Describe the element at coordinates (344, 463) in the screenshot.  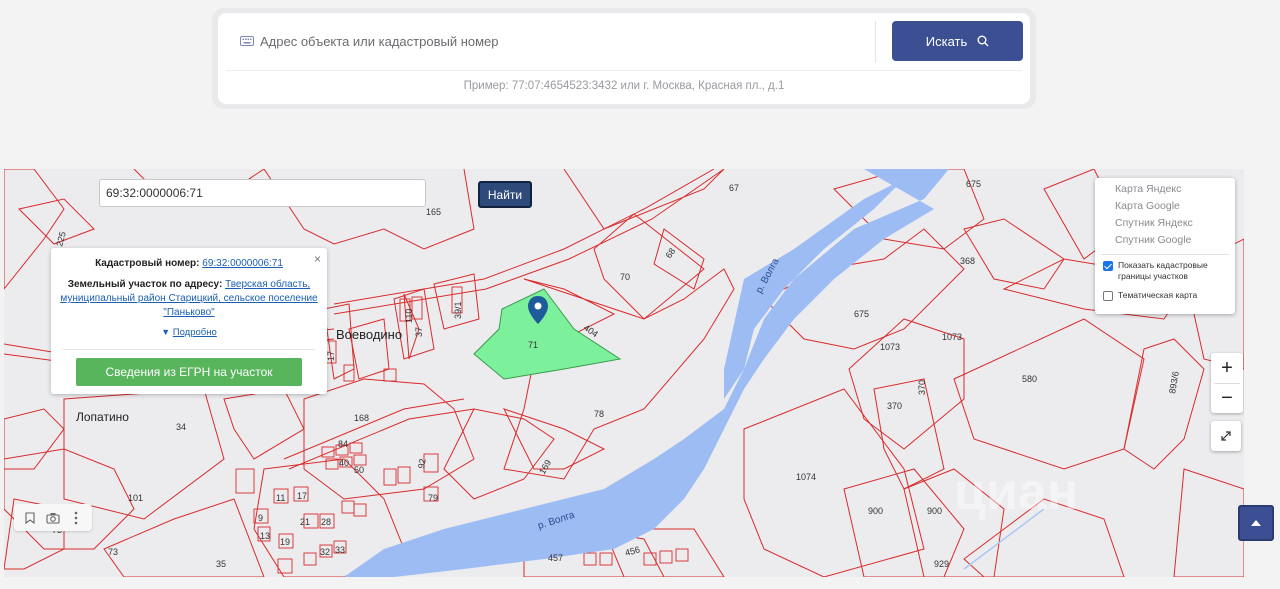
I see `parcel-label: 40` at that location.